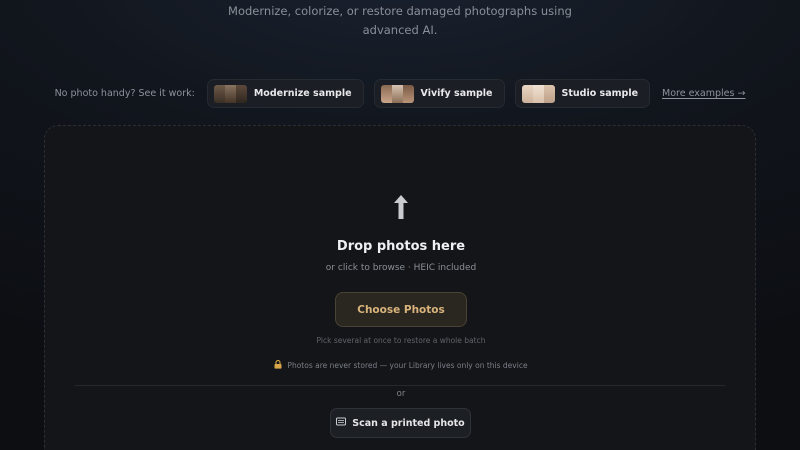 This screenshot has height=450, width=800. Describe the element at coordinates (408, 423) in the screenshot. I see `scan-button-label: Scan a printed photo` at that location.